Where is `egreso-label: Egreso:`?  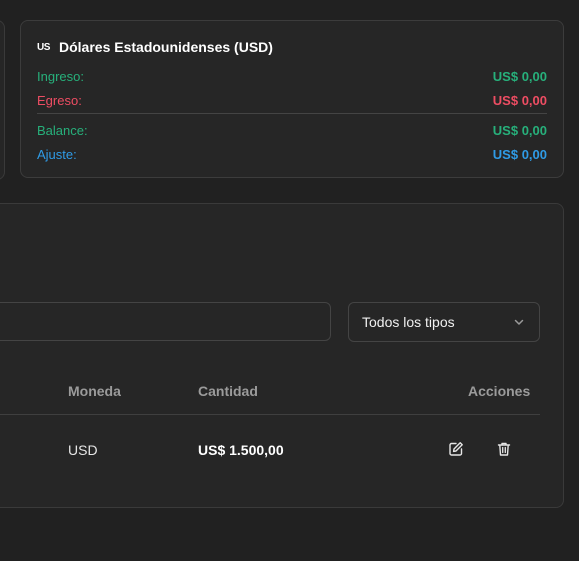
egreso-label: Egreso: is located at coordinates (59, 100).